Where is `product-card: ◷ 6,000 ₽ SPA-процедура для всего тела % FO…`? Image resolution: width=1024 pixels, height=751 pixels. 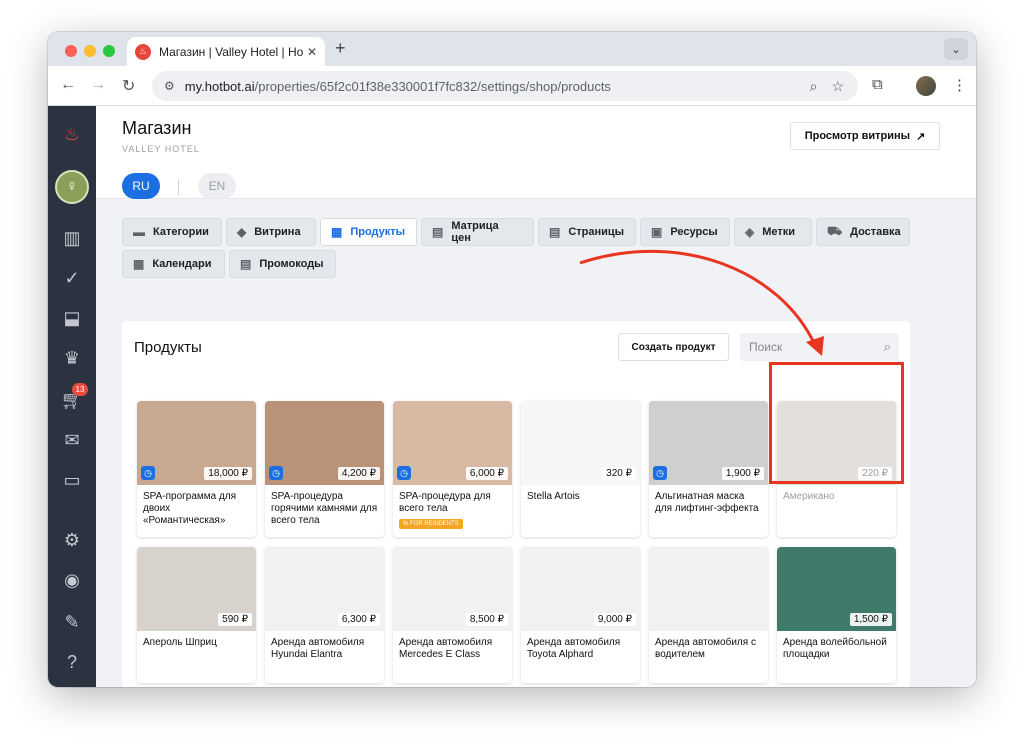
product-card: ◷ 6,000 ₽ SPA-процедура для всего тела % FO… is located at coordinates (452, 469).